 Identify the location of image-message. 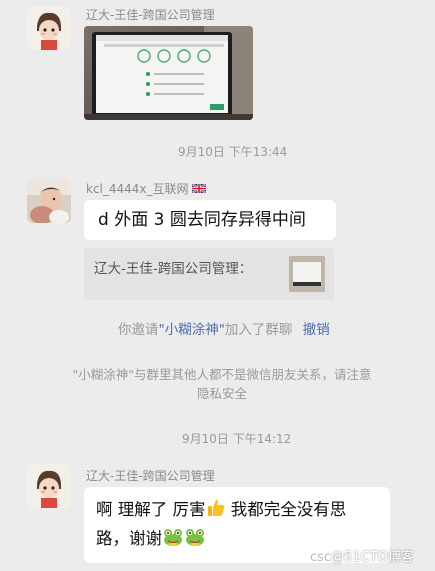
(168, 73).